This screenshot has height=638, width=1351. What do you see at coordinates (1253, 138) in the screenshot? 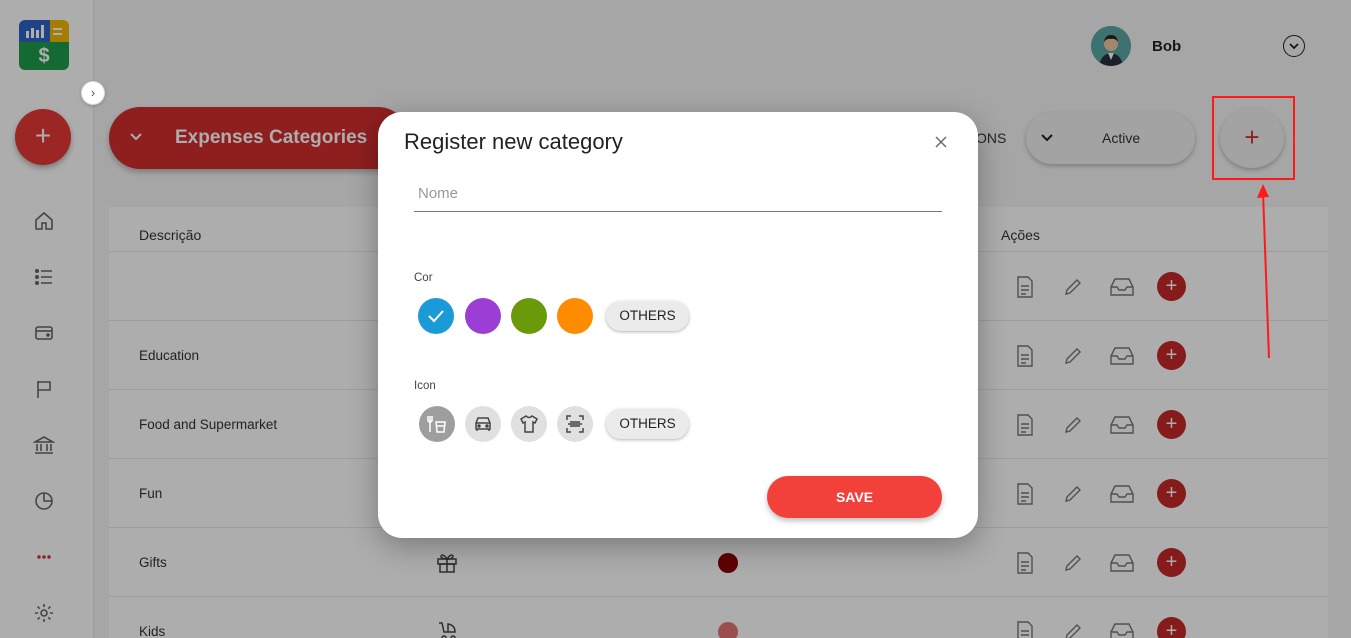
I see `annotation-highlight-box` at bounding box center [1253, 138].